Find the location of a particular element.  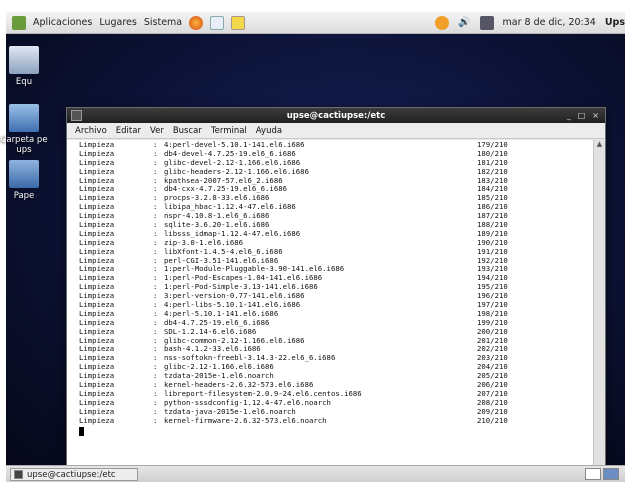

help-icon is located at coordinates (217, 22).